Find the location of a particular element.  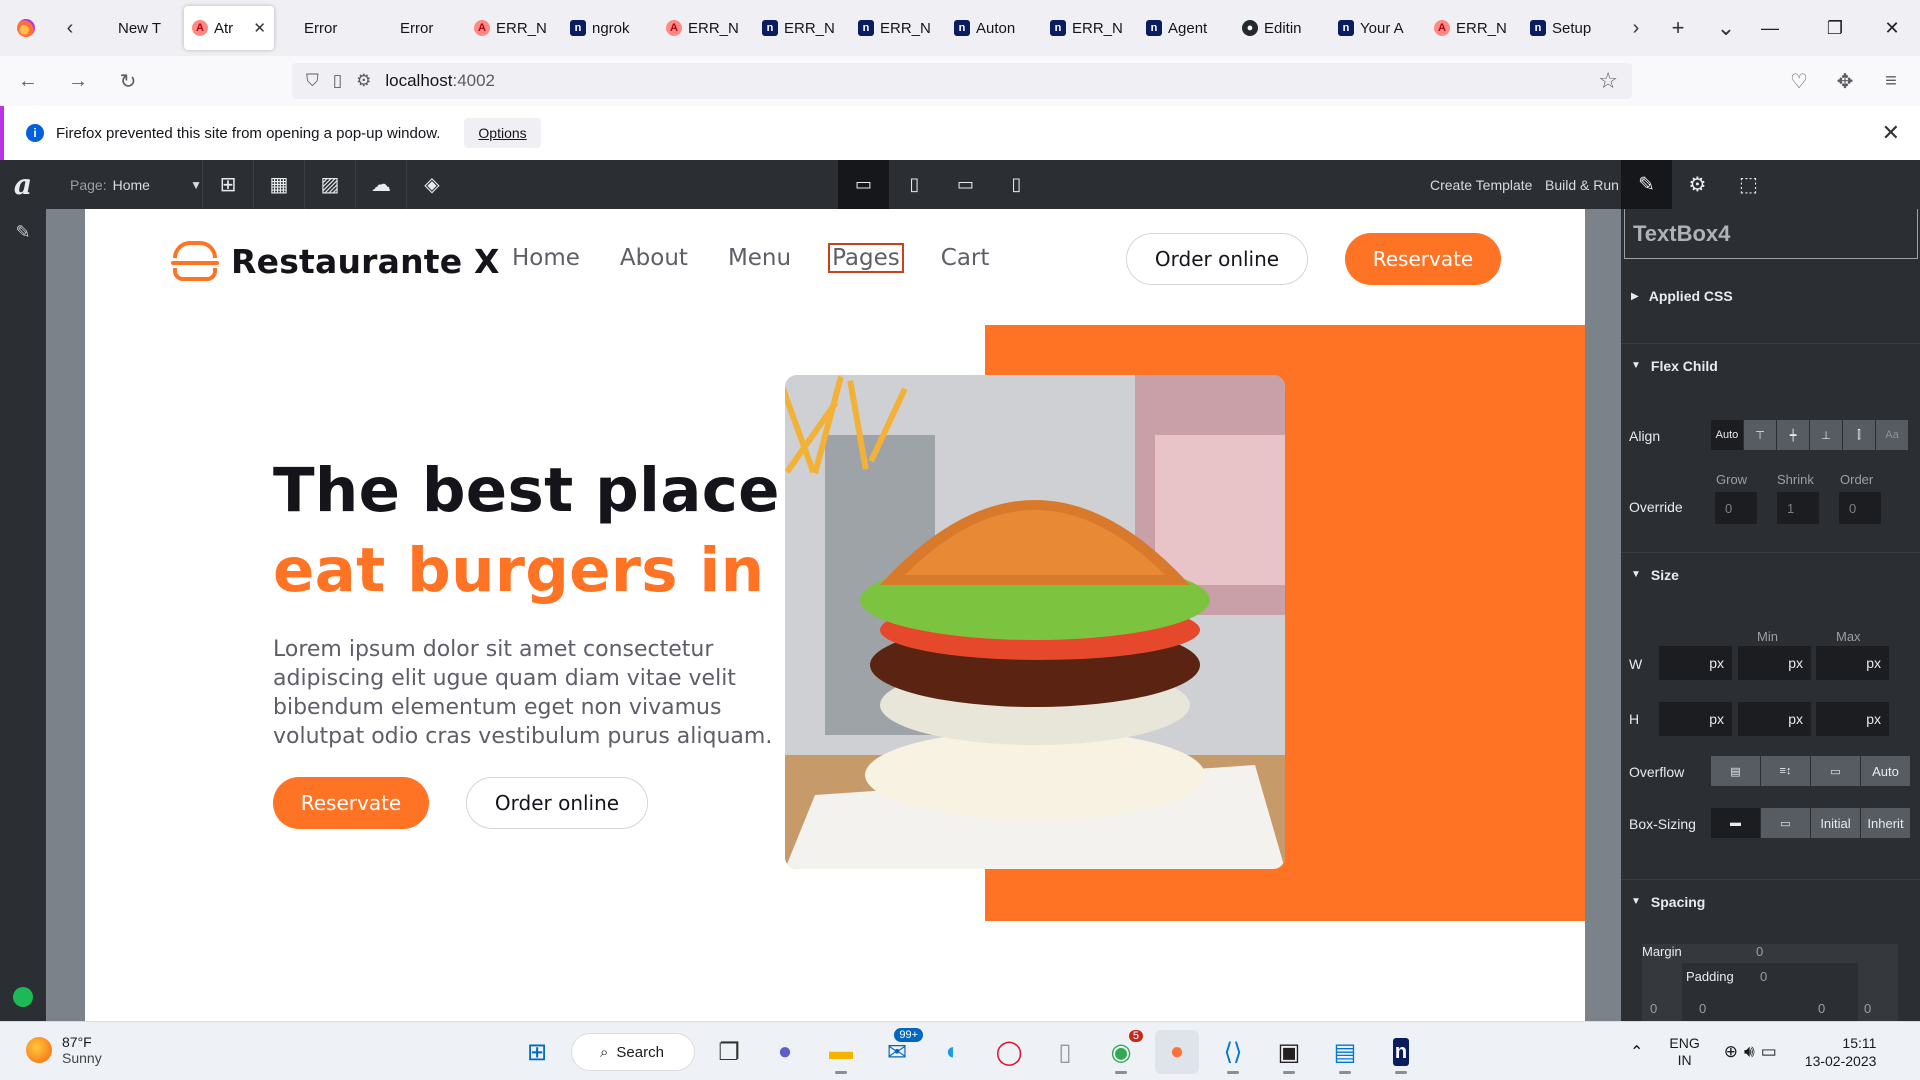

firefox-menu-icon is located at coordinates (26, 28).